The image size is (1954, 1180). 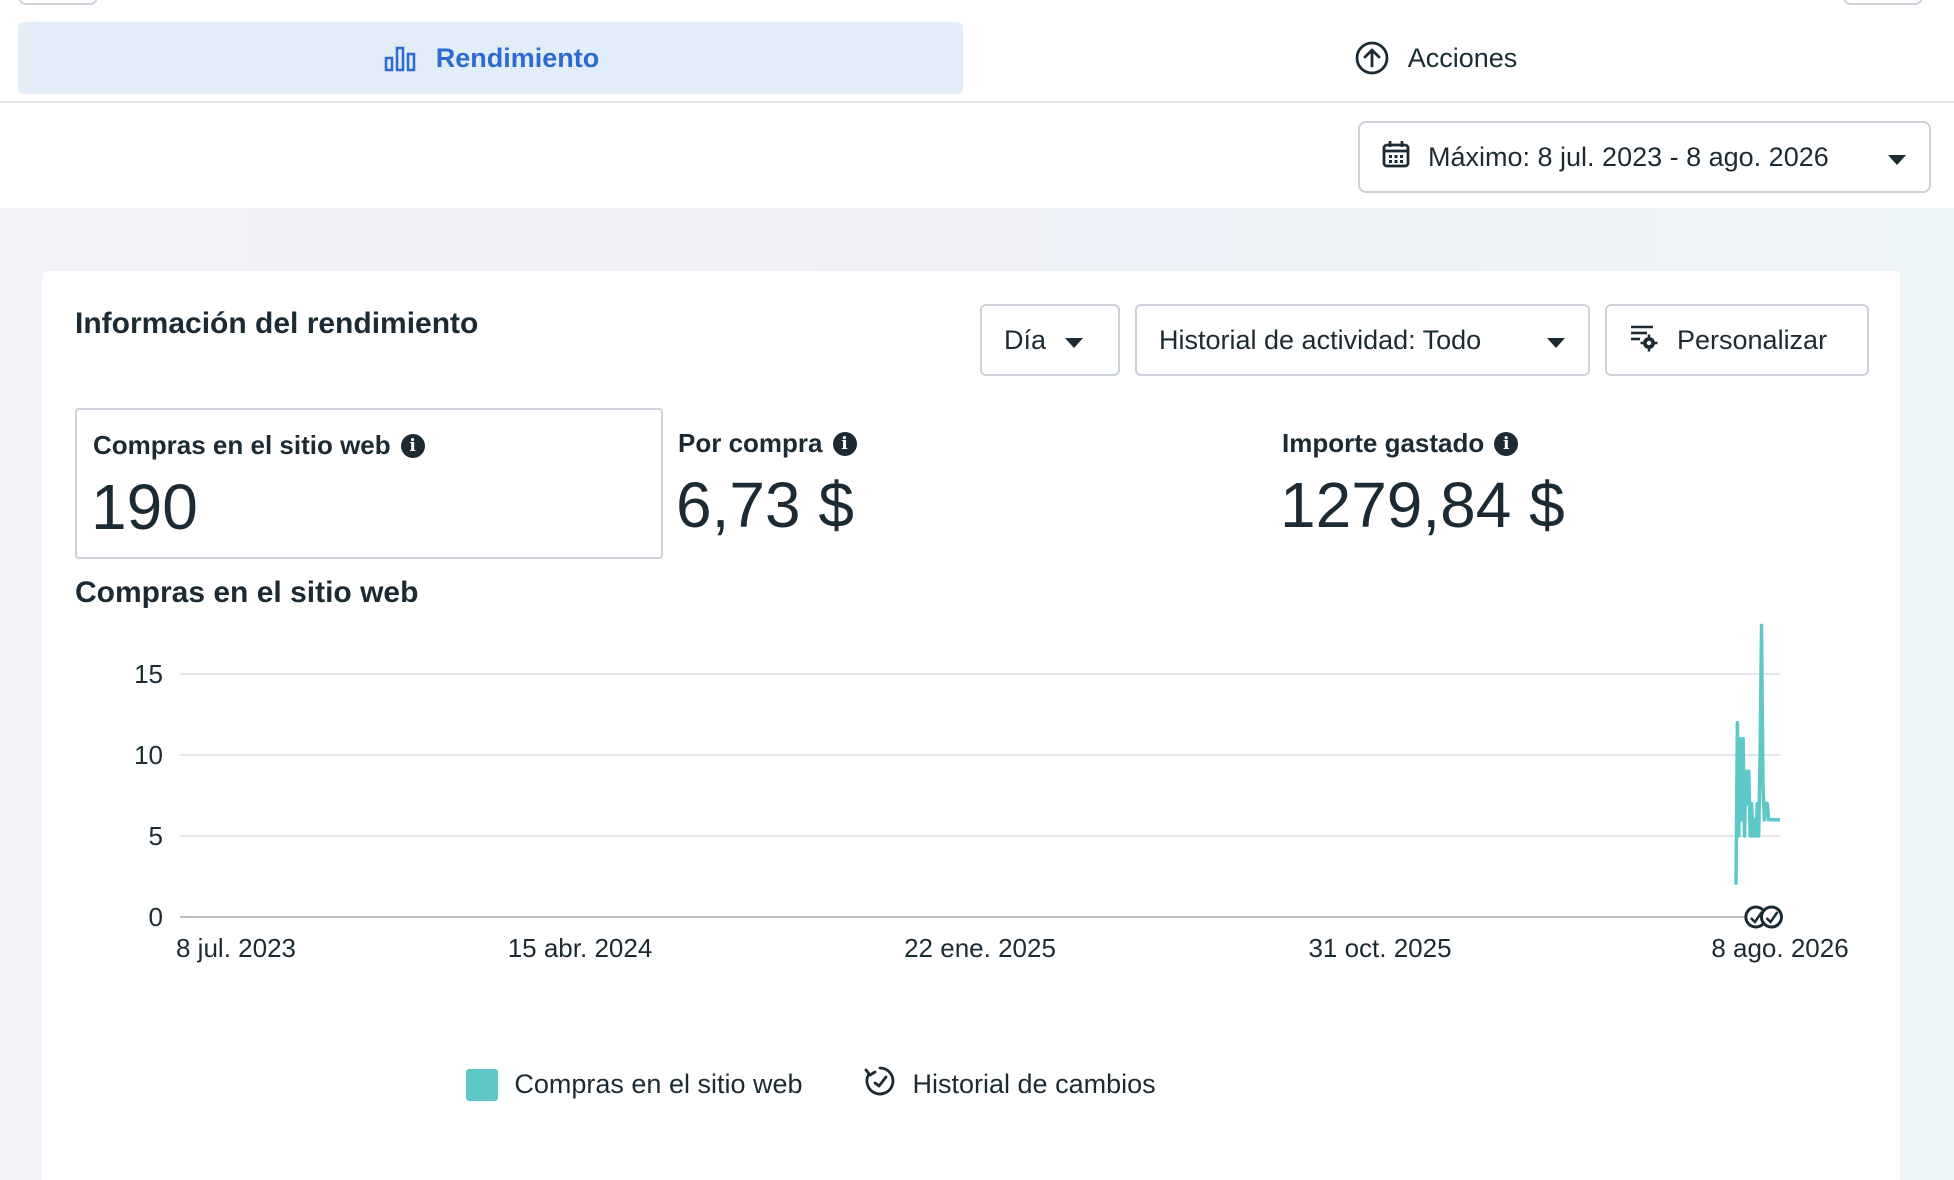 I want to click on x-tick-label: 31 oct. 2025, so click(x=1379, y=948).